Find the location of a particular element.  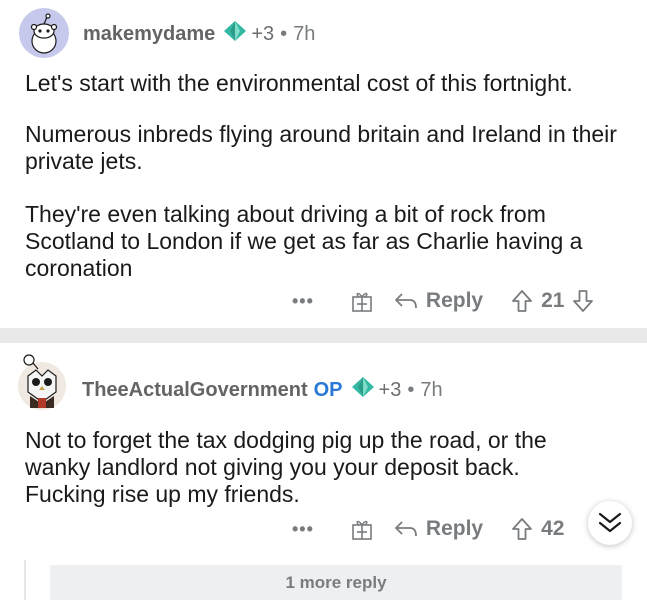

comment-meta: makemydame +3 • 7h is located at coordinates (199, 34).